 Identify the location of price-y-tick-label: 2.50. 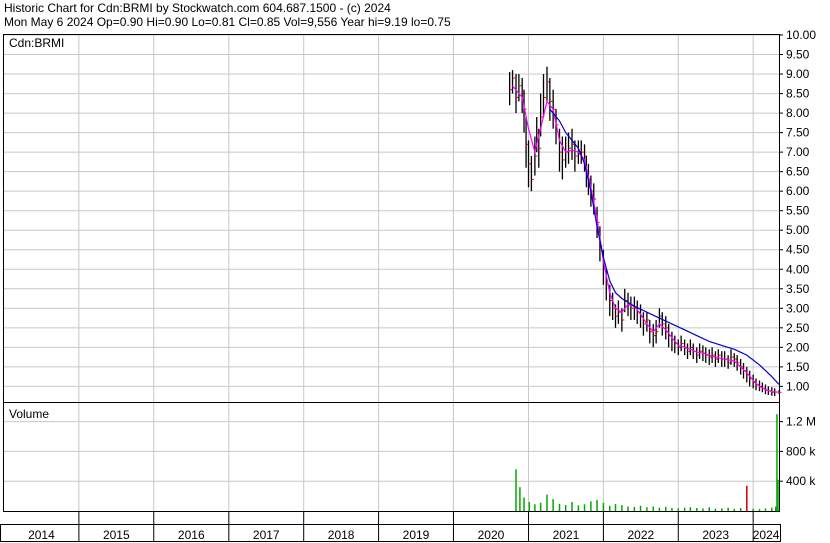
(798, 328).